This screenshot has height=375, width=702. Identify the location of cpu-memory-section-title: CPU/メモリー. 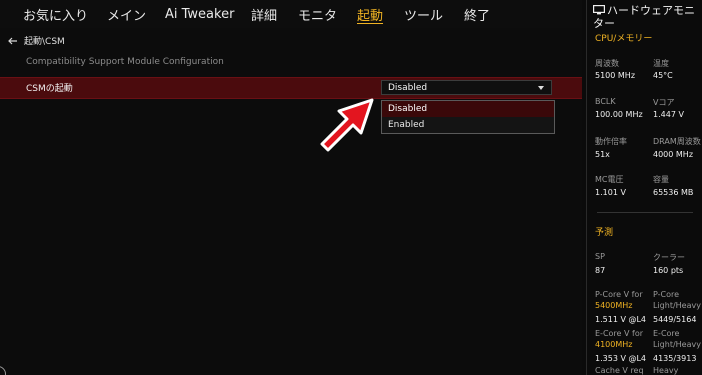
(624, 39).